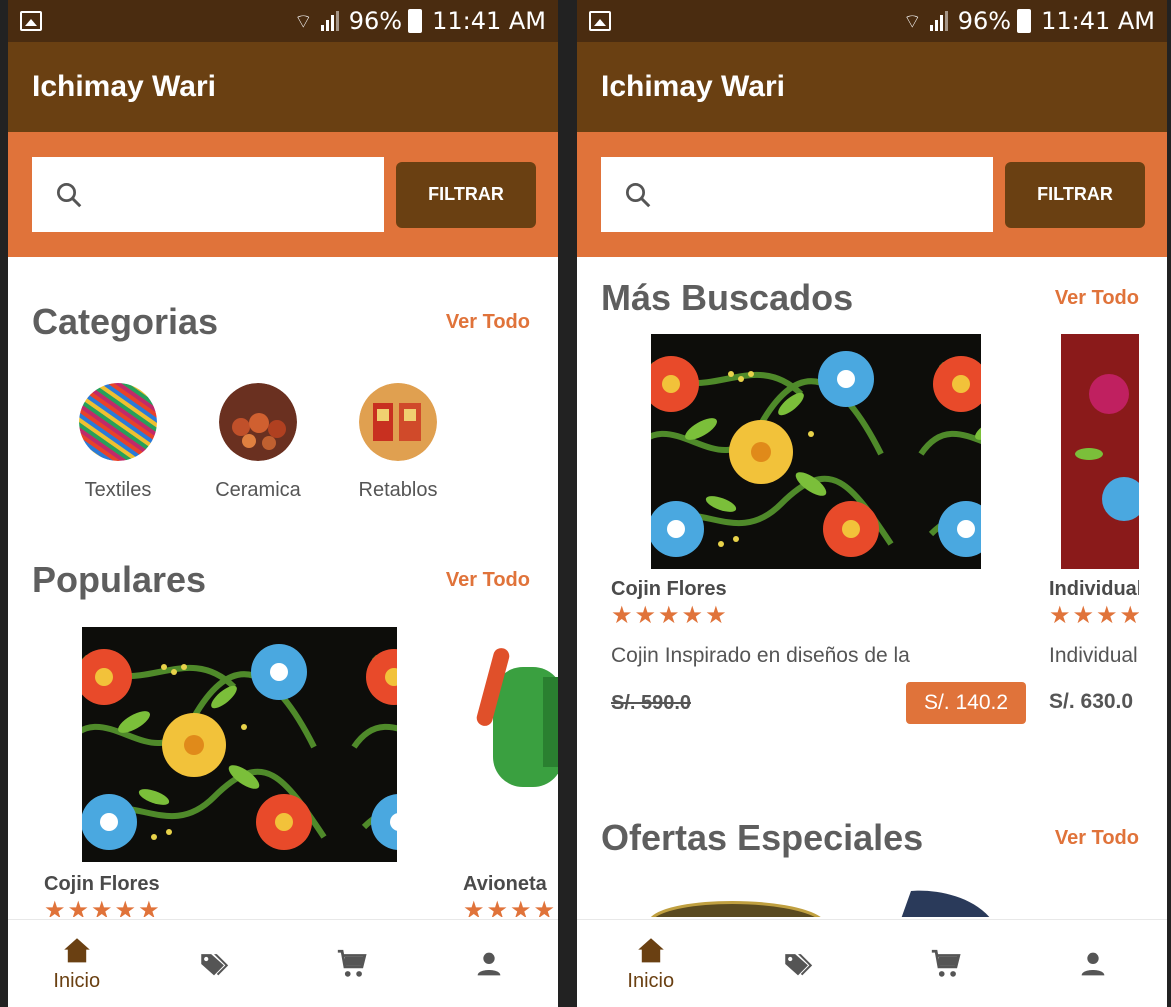 The height and width of the screenshot is (1007, 1171). Describe the element at coordinates (966, 703) in the screenshot. I see `sale-price-badge: S/. 140.2` at that location.